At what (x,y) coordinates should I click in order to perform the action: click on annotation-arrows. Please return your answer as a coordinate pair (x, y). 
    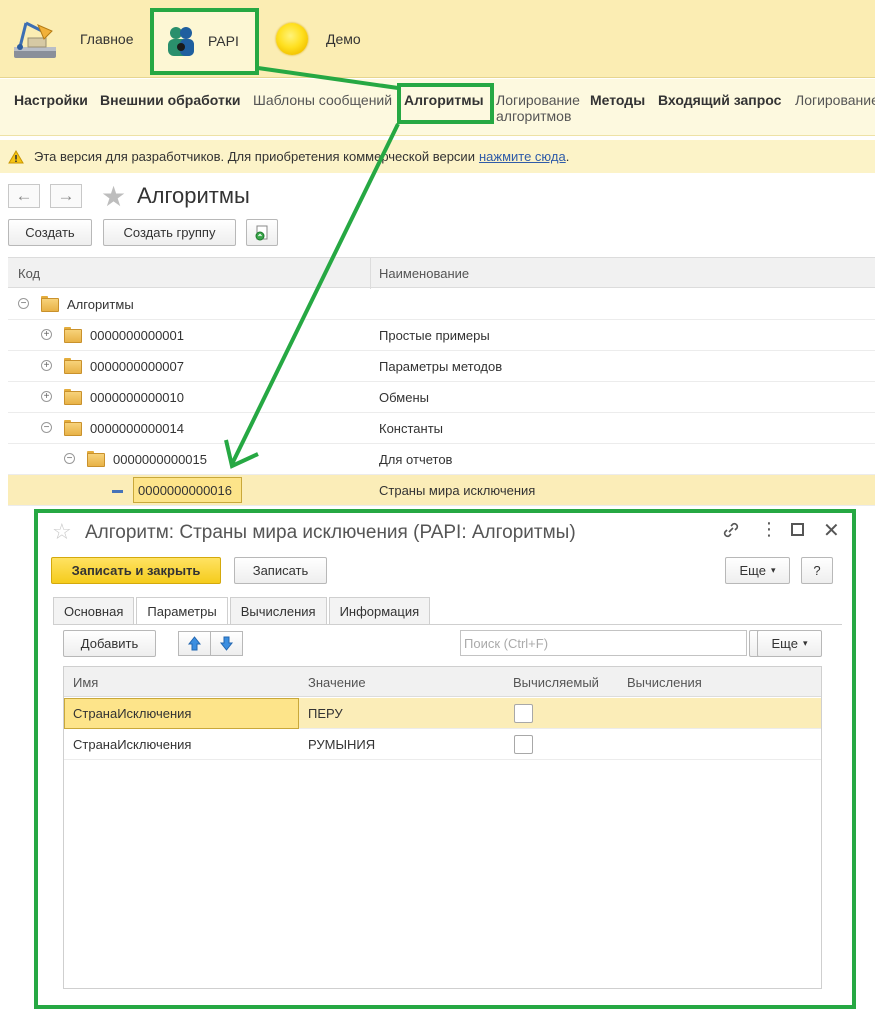
    Looking at the image, I should click on (312, 267).